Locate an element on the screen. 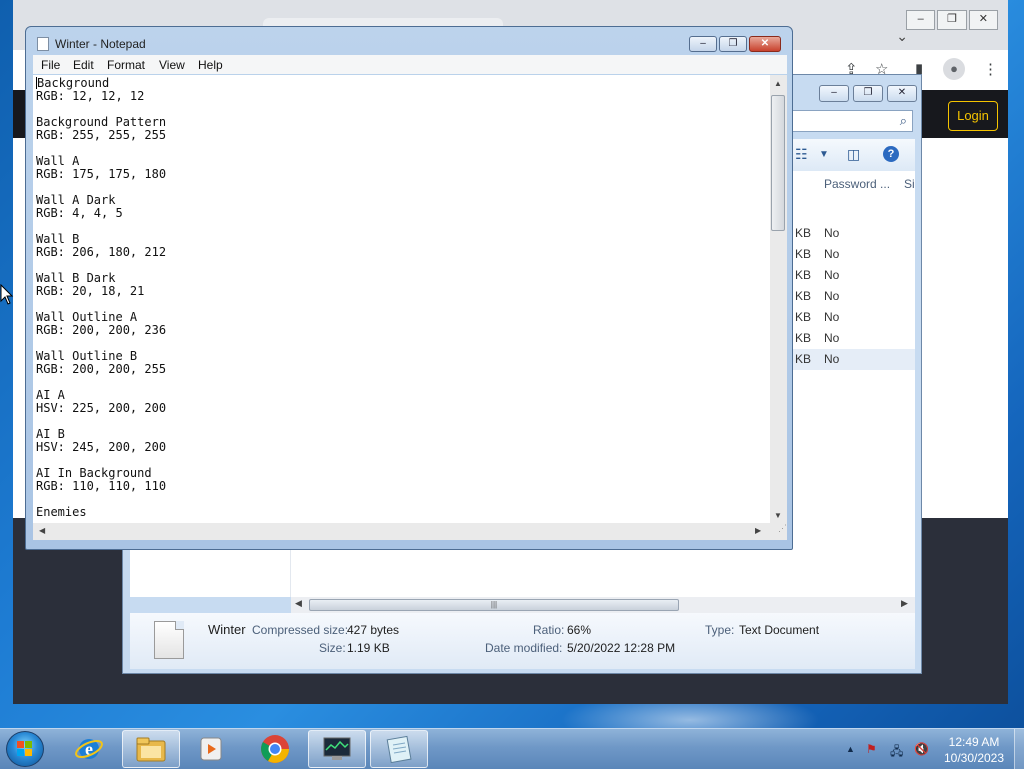 This screenshot has width=1024, height=769. minimize-button: – is located at coordinates (703, 44).